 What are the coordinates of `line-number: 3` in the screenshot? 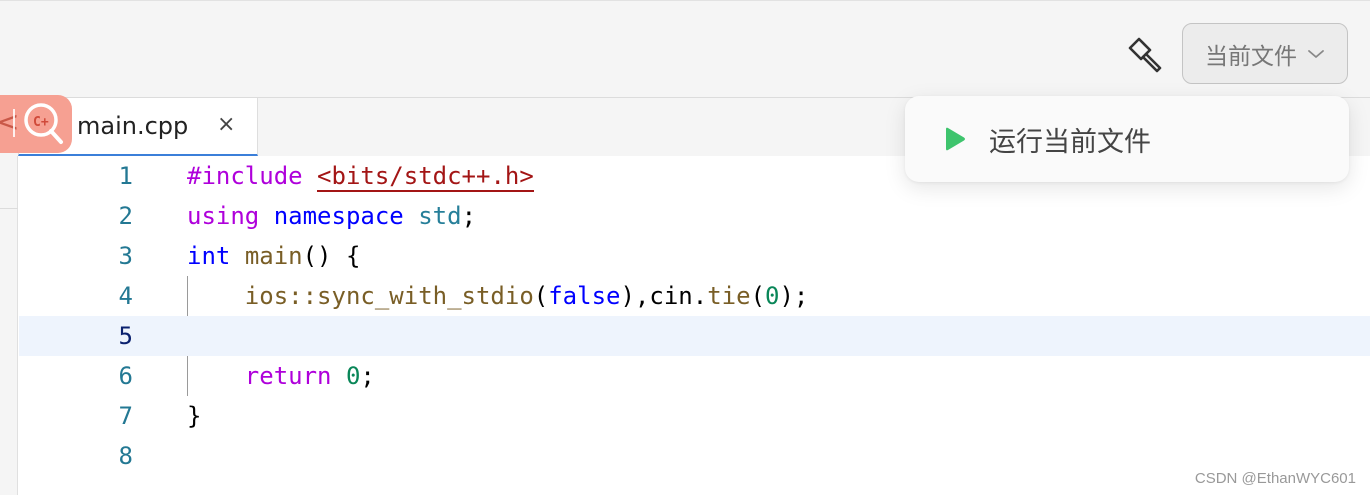 It's located at (125, 256).